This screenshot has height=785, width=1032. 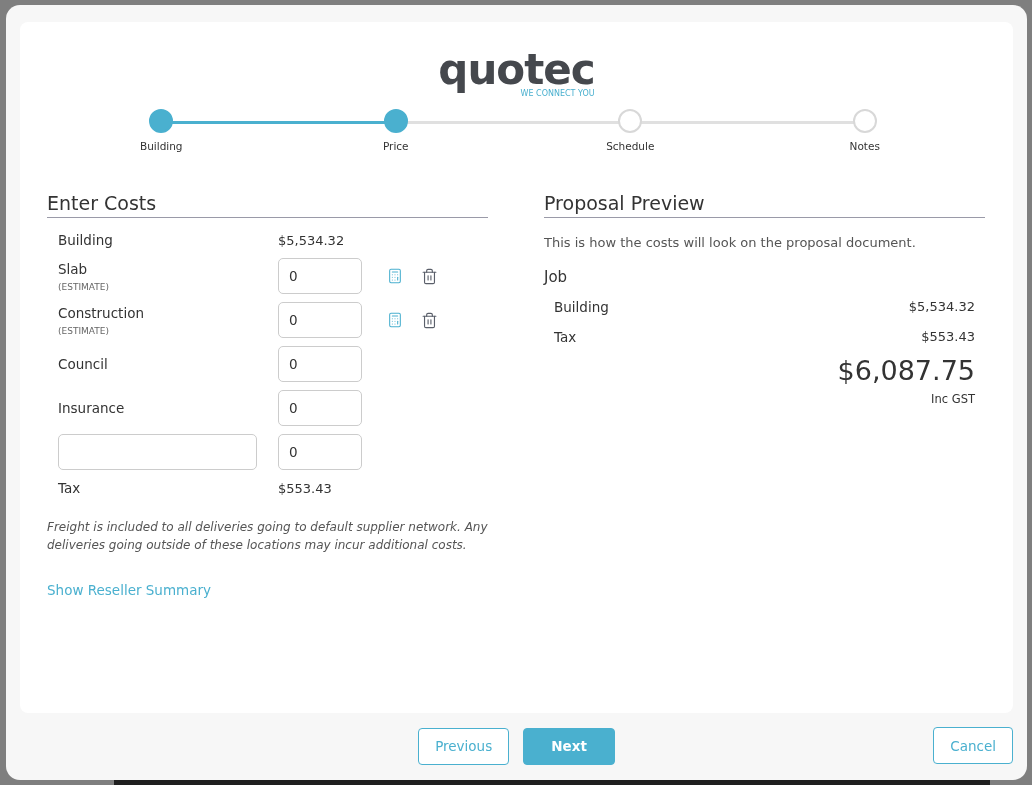 I want to click on cost-label: Tax, so click(x=70, y=488).